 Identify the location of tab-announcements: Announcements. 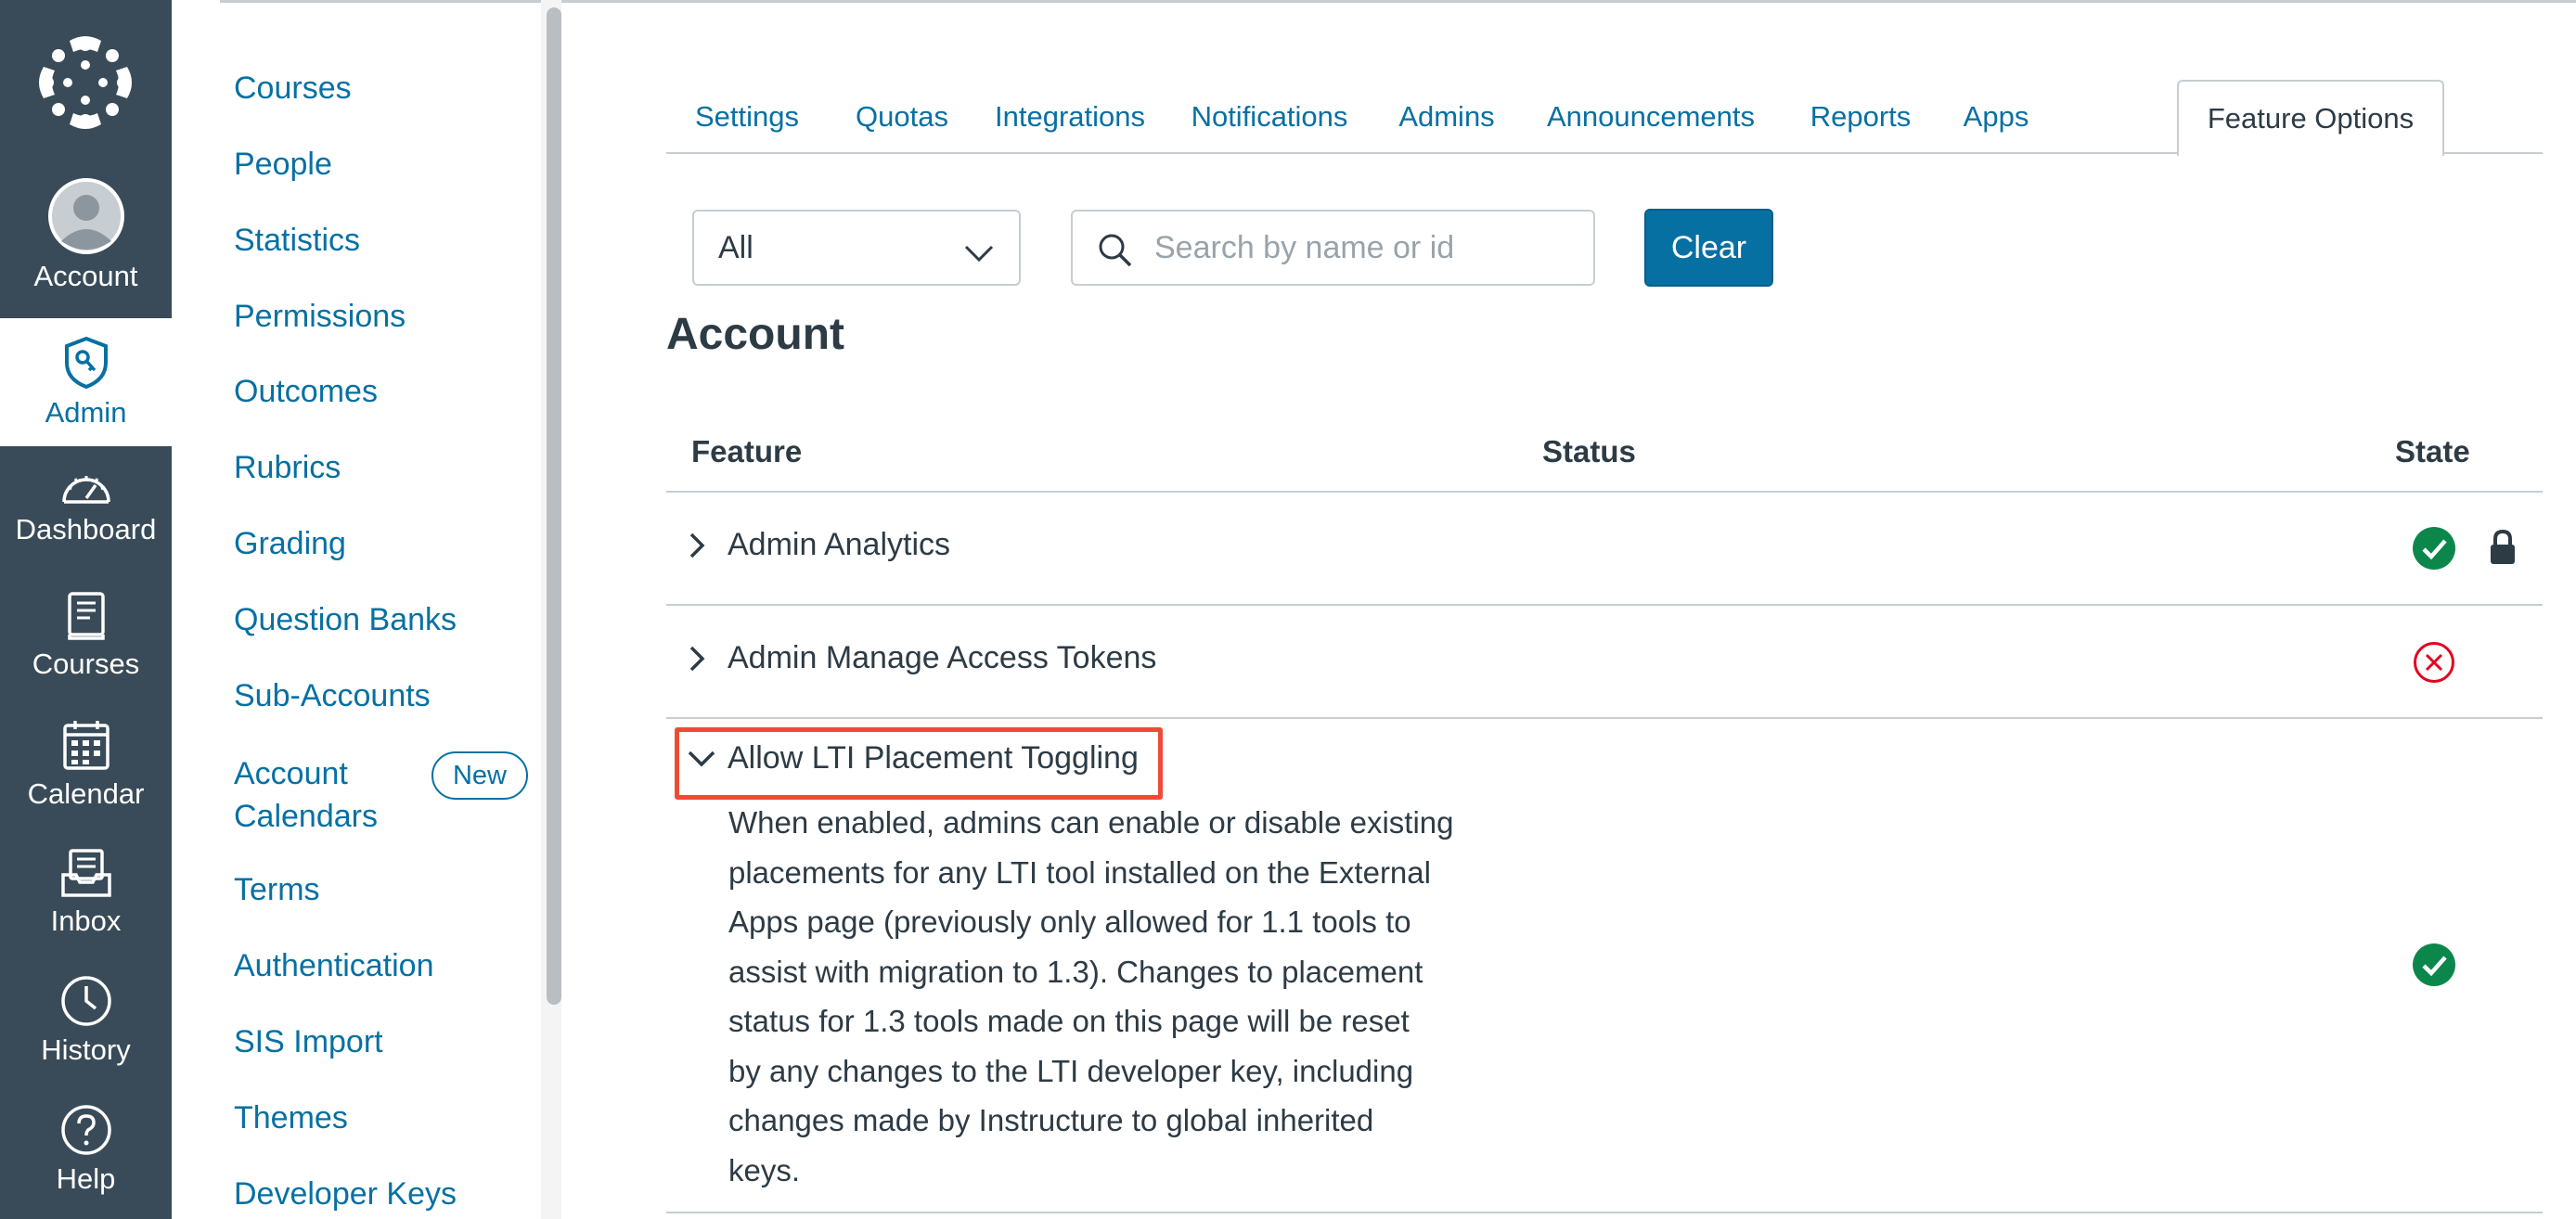
(1651, 117).